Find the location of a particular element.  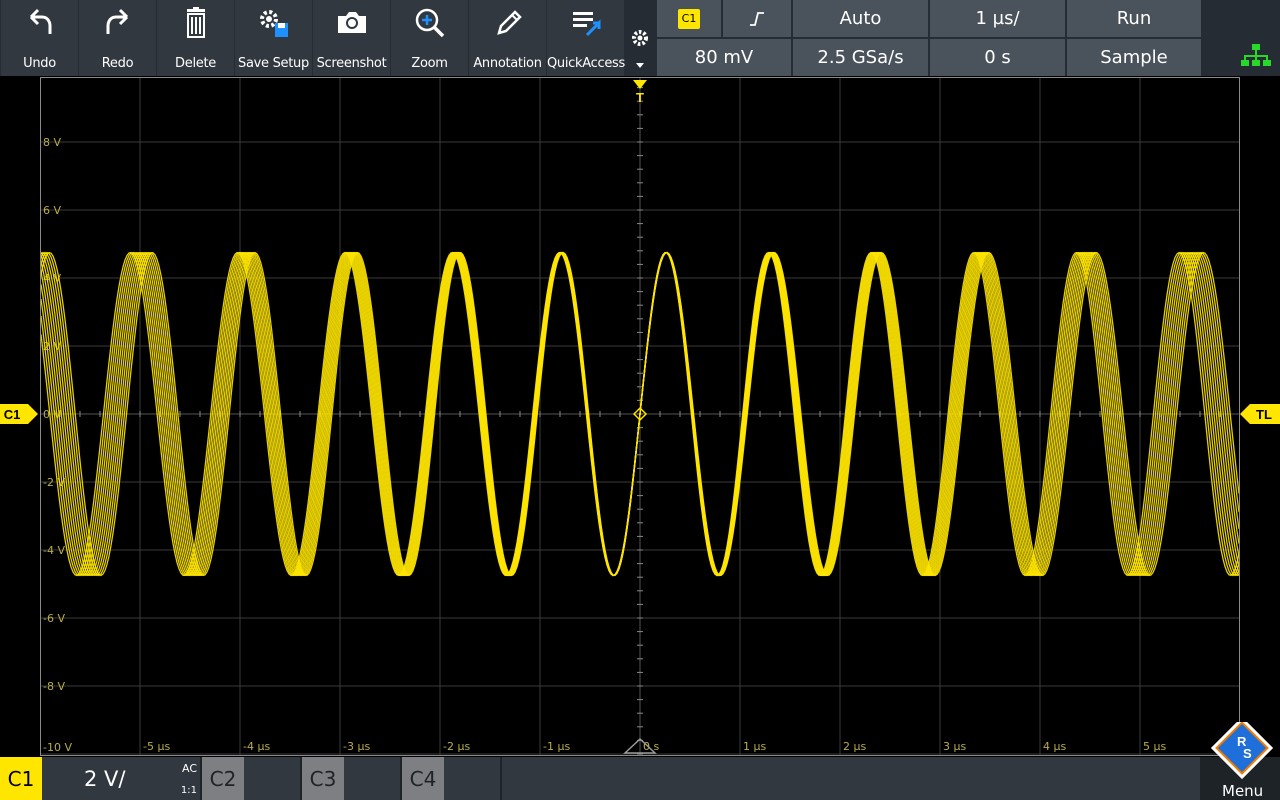

c2-settings-cell is located at coordinates (272, 778).